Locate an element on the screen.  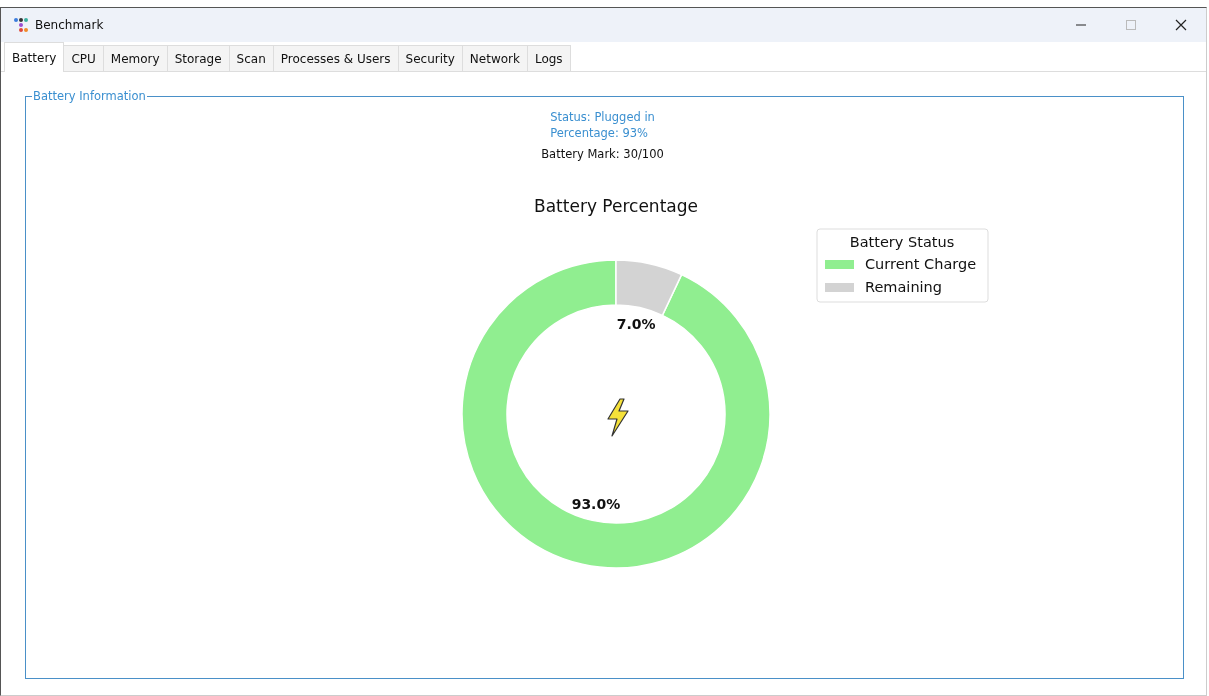
tab: Logs is located at coordinates (548, 58).